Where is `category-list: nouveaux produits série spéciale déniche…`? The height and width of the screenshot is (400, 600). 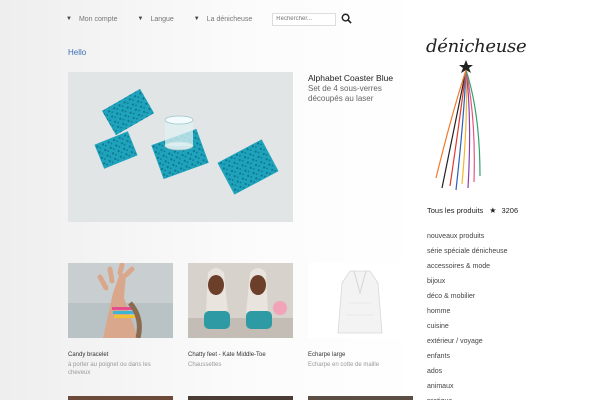
category-list: nouveaux produits série spéciale déniche… is located at coordinates (467, 314).